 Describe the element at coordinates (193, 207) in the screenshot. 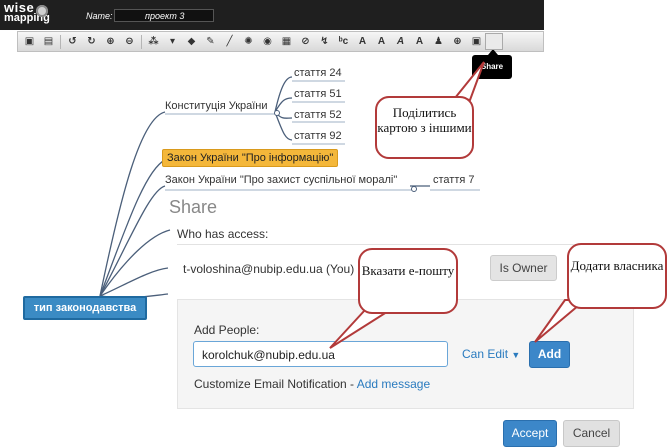

I see `share-dialog-title: Share` at that location.